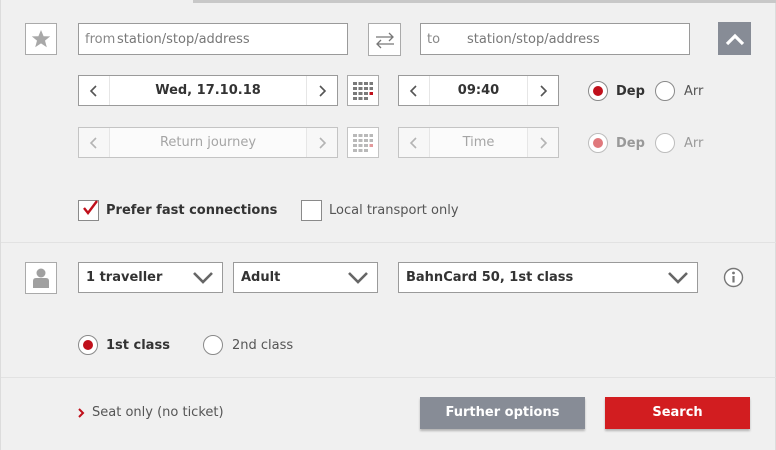 Image resolution: width=776 pixels, height=450 pixels. What do you see at coordinates (630, 91) in the screenshot?
I see `outbound-dep-label: Dep` at bounding box center [630, 91].